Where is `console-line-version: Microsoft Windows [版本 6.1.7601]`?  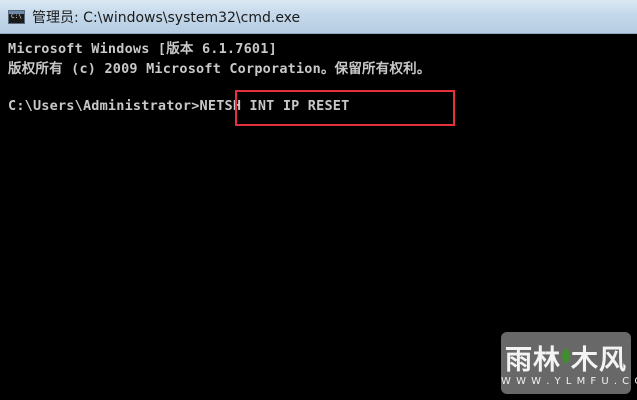
console-line-version: Microsoft Windows [版本 6.1.7601] is located at coordinates (142, 49).